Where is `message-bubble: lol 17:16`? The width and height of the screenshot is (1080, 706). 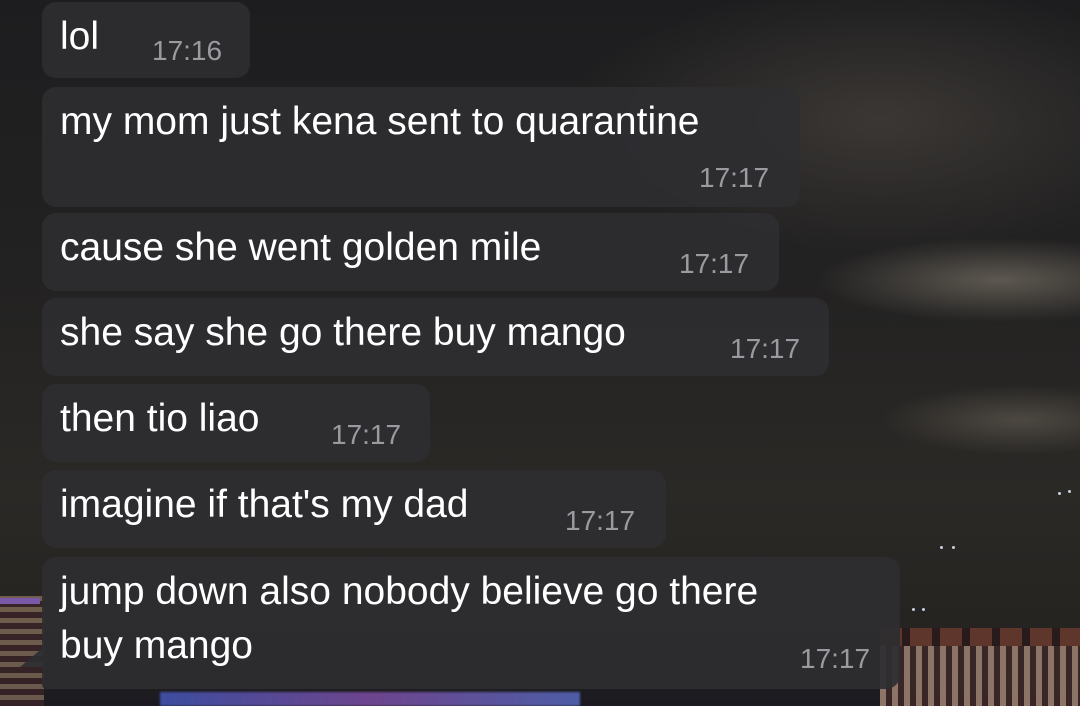 message-bubble: lol 17:16 is located at coordinates (146, 40).